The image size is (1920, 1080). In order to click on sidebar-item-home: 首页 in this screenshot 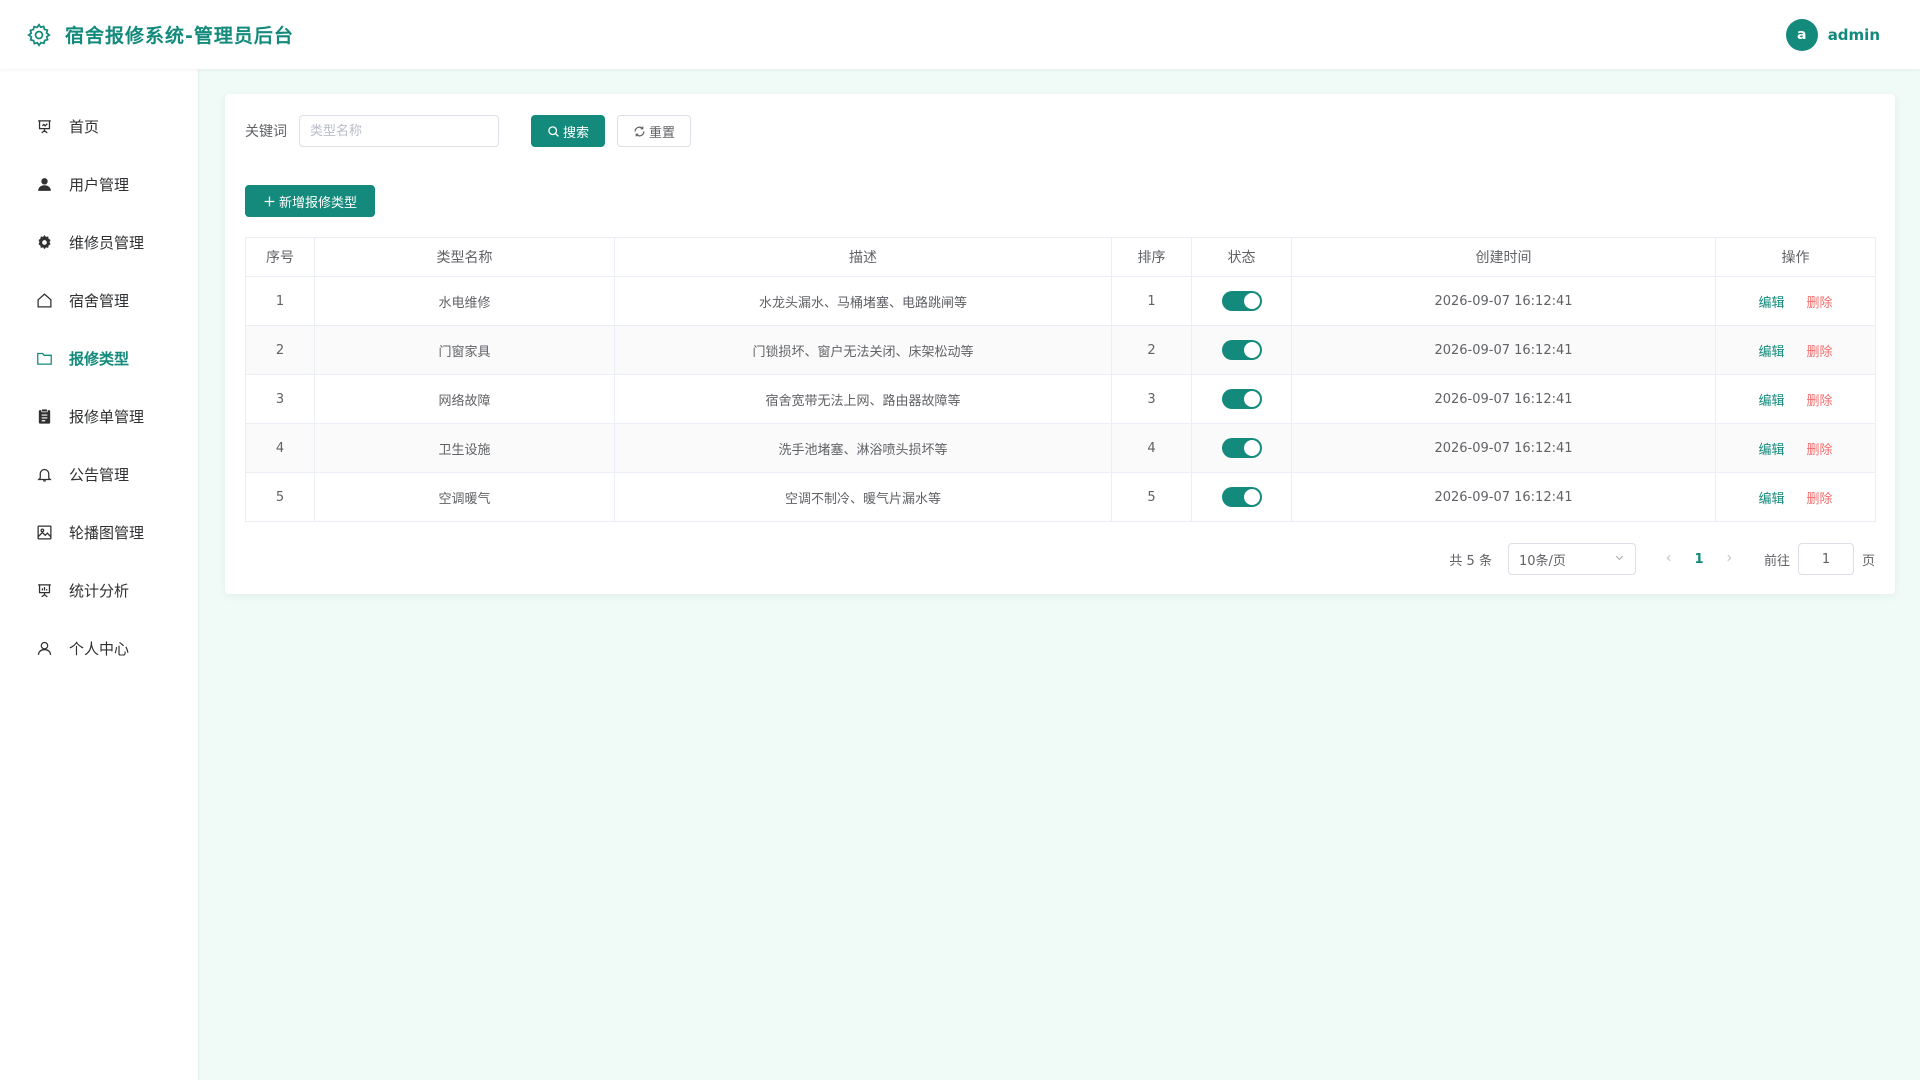, I will do `click(99, 126)`.